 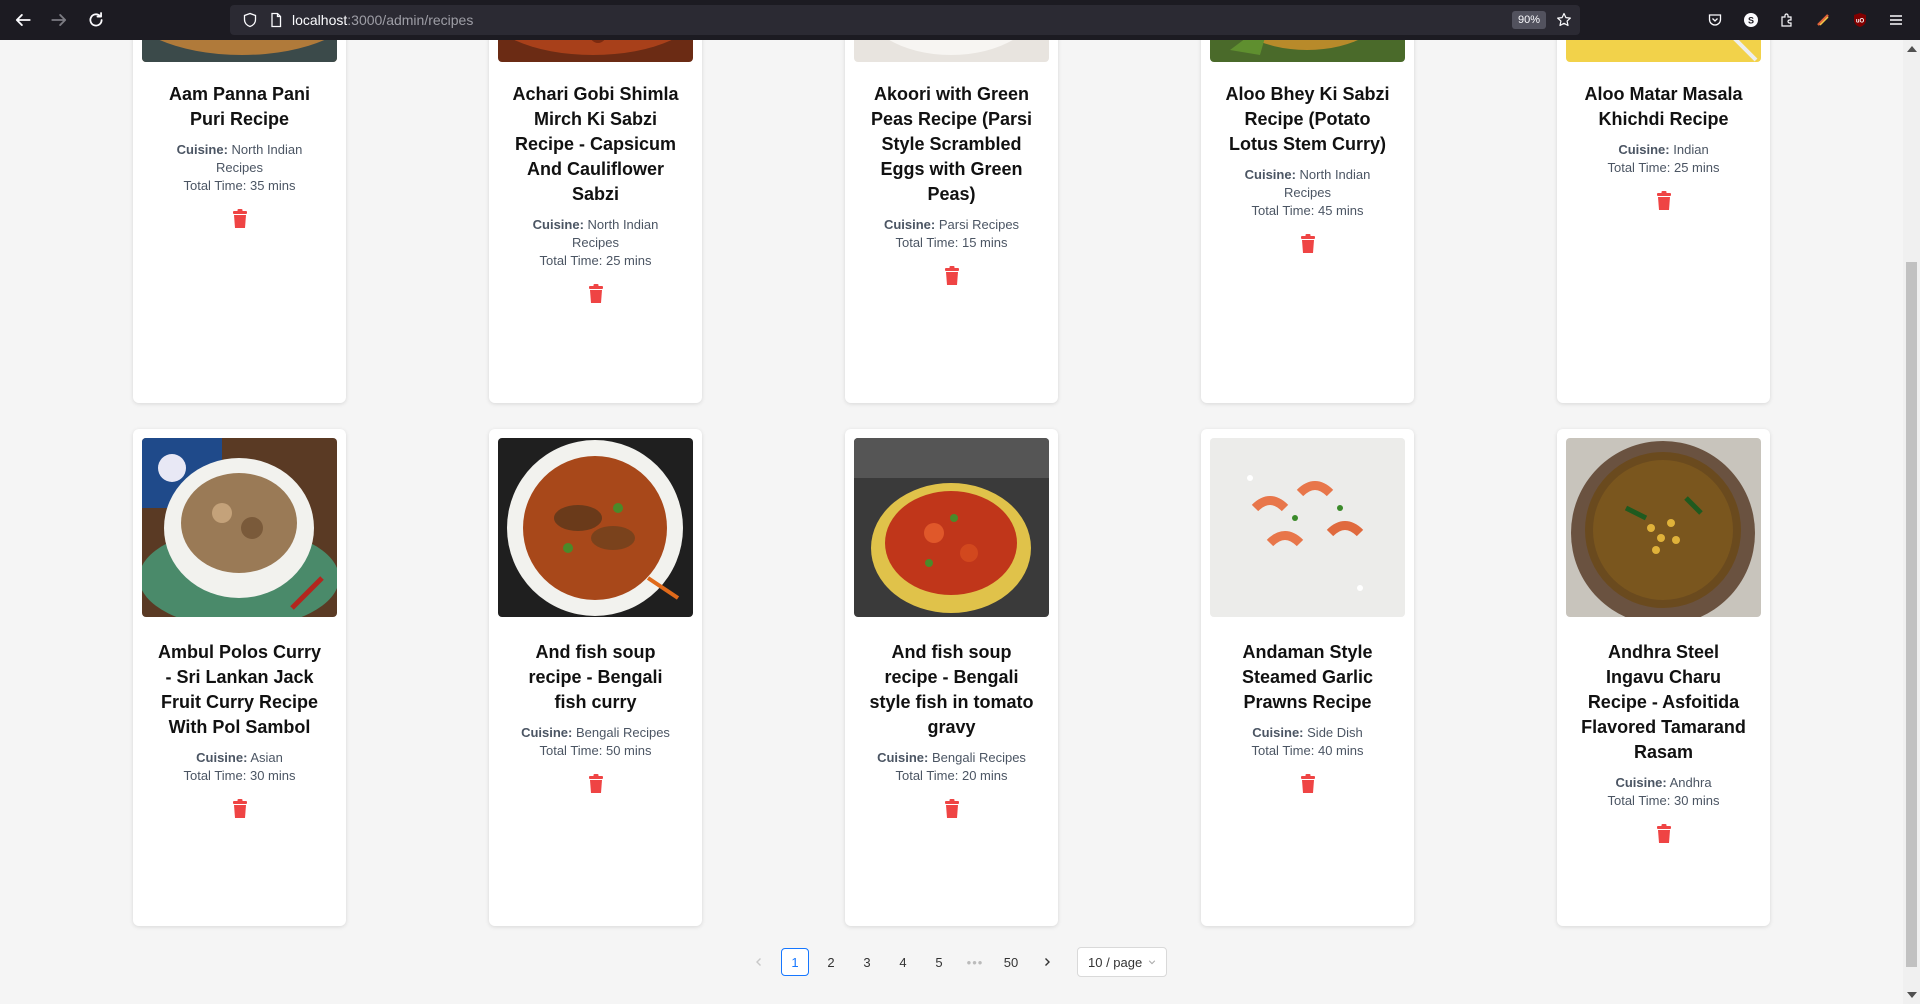 I want to click on recipe-title: Aloo Matar Masala Khichdi Recipe, so click(x=1663, y=106).